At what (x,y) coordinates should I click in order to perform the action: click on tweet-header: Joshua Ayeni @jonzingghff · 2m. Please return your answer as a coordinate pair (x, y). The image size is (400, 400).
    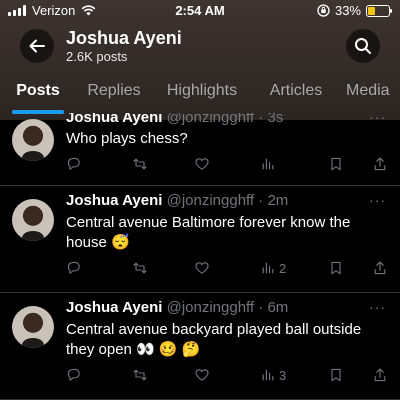
    Looking at the image, I should click on (177, 200).